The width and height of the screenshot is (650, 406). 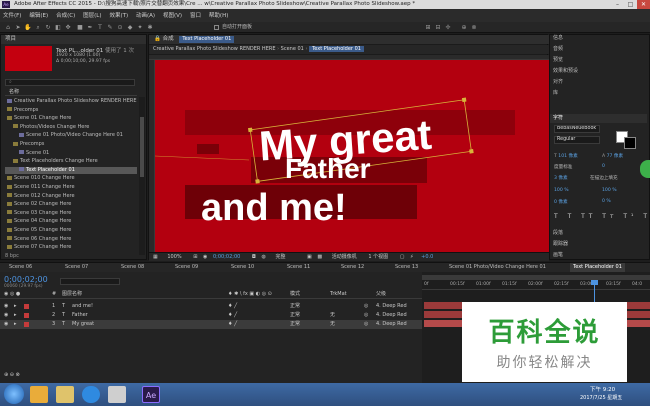 What do you see at coordinates (110, 27) in the screenshot?
I see `brush-tool-icon: ✎` at bounding box center [110, 27].